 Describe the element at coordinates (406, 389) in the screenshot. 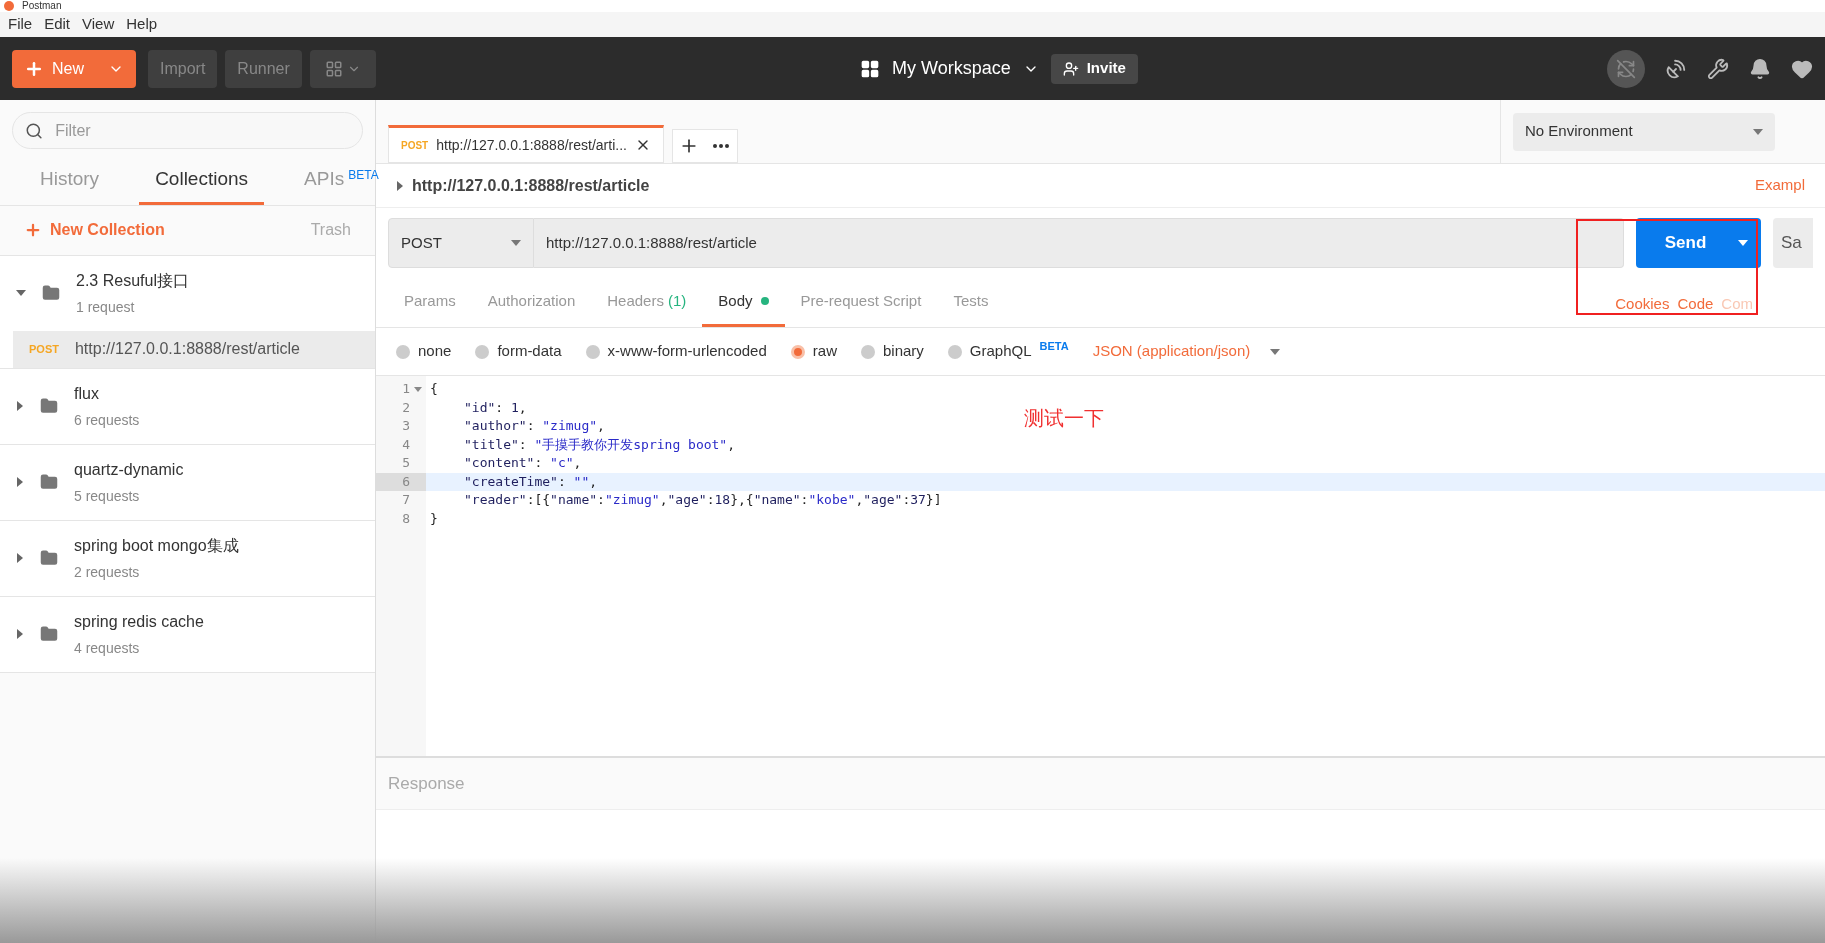

I see `line-number: 1` at that location.